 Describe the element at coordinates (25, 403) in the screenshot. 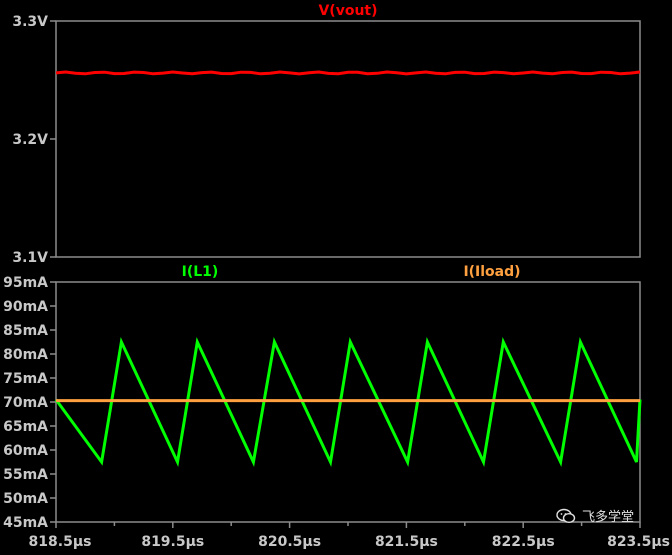

I see `current-y-tick-label: 70mA` at that location.